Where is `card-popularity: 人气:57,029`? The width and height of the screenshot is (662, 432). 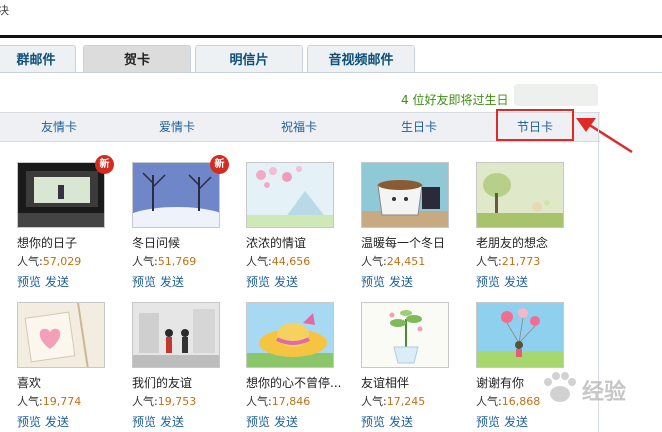
card-popularity: 人气:57,029 is located at coordinates (49, 261).